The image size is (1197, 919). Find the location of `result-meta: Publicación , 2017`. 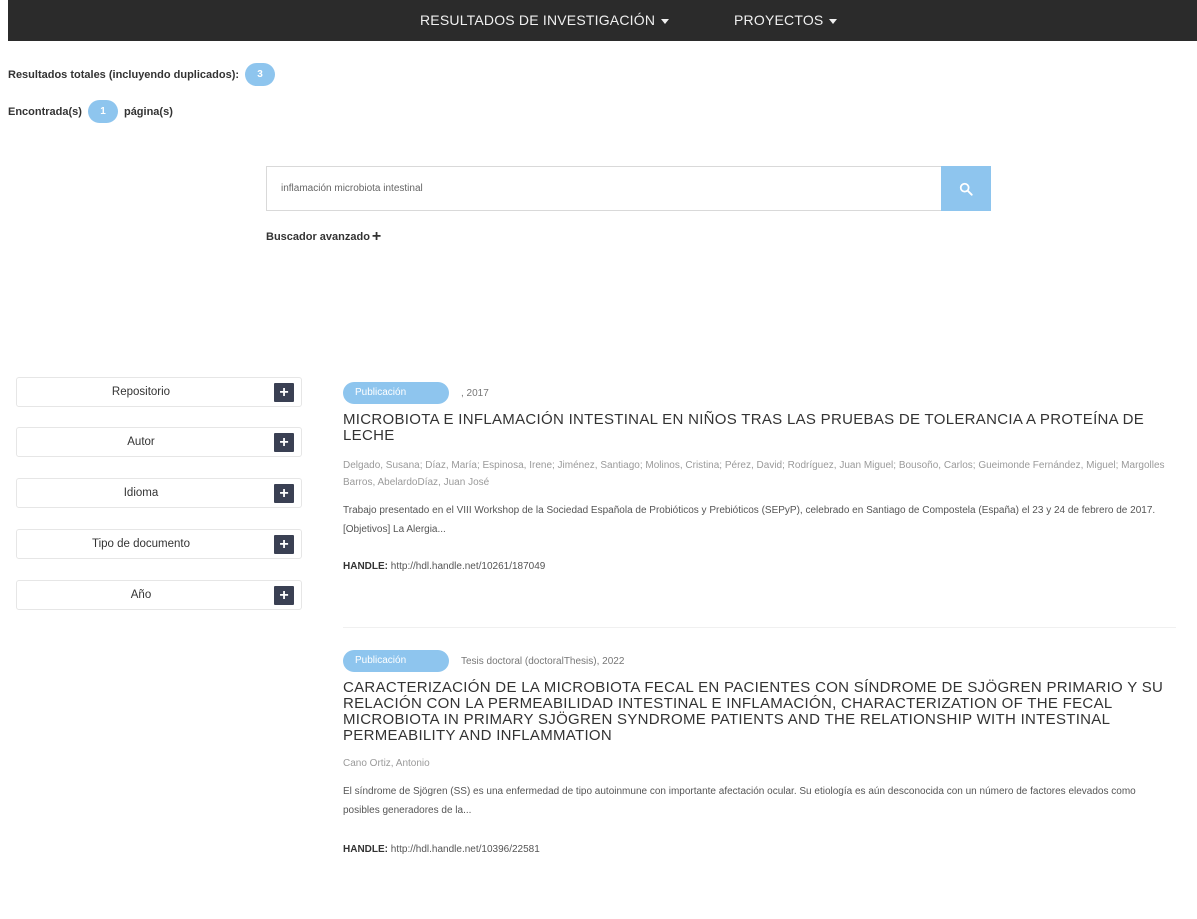

result-meta: Publicación , 2017 is located at coordinates (758, 393).